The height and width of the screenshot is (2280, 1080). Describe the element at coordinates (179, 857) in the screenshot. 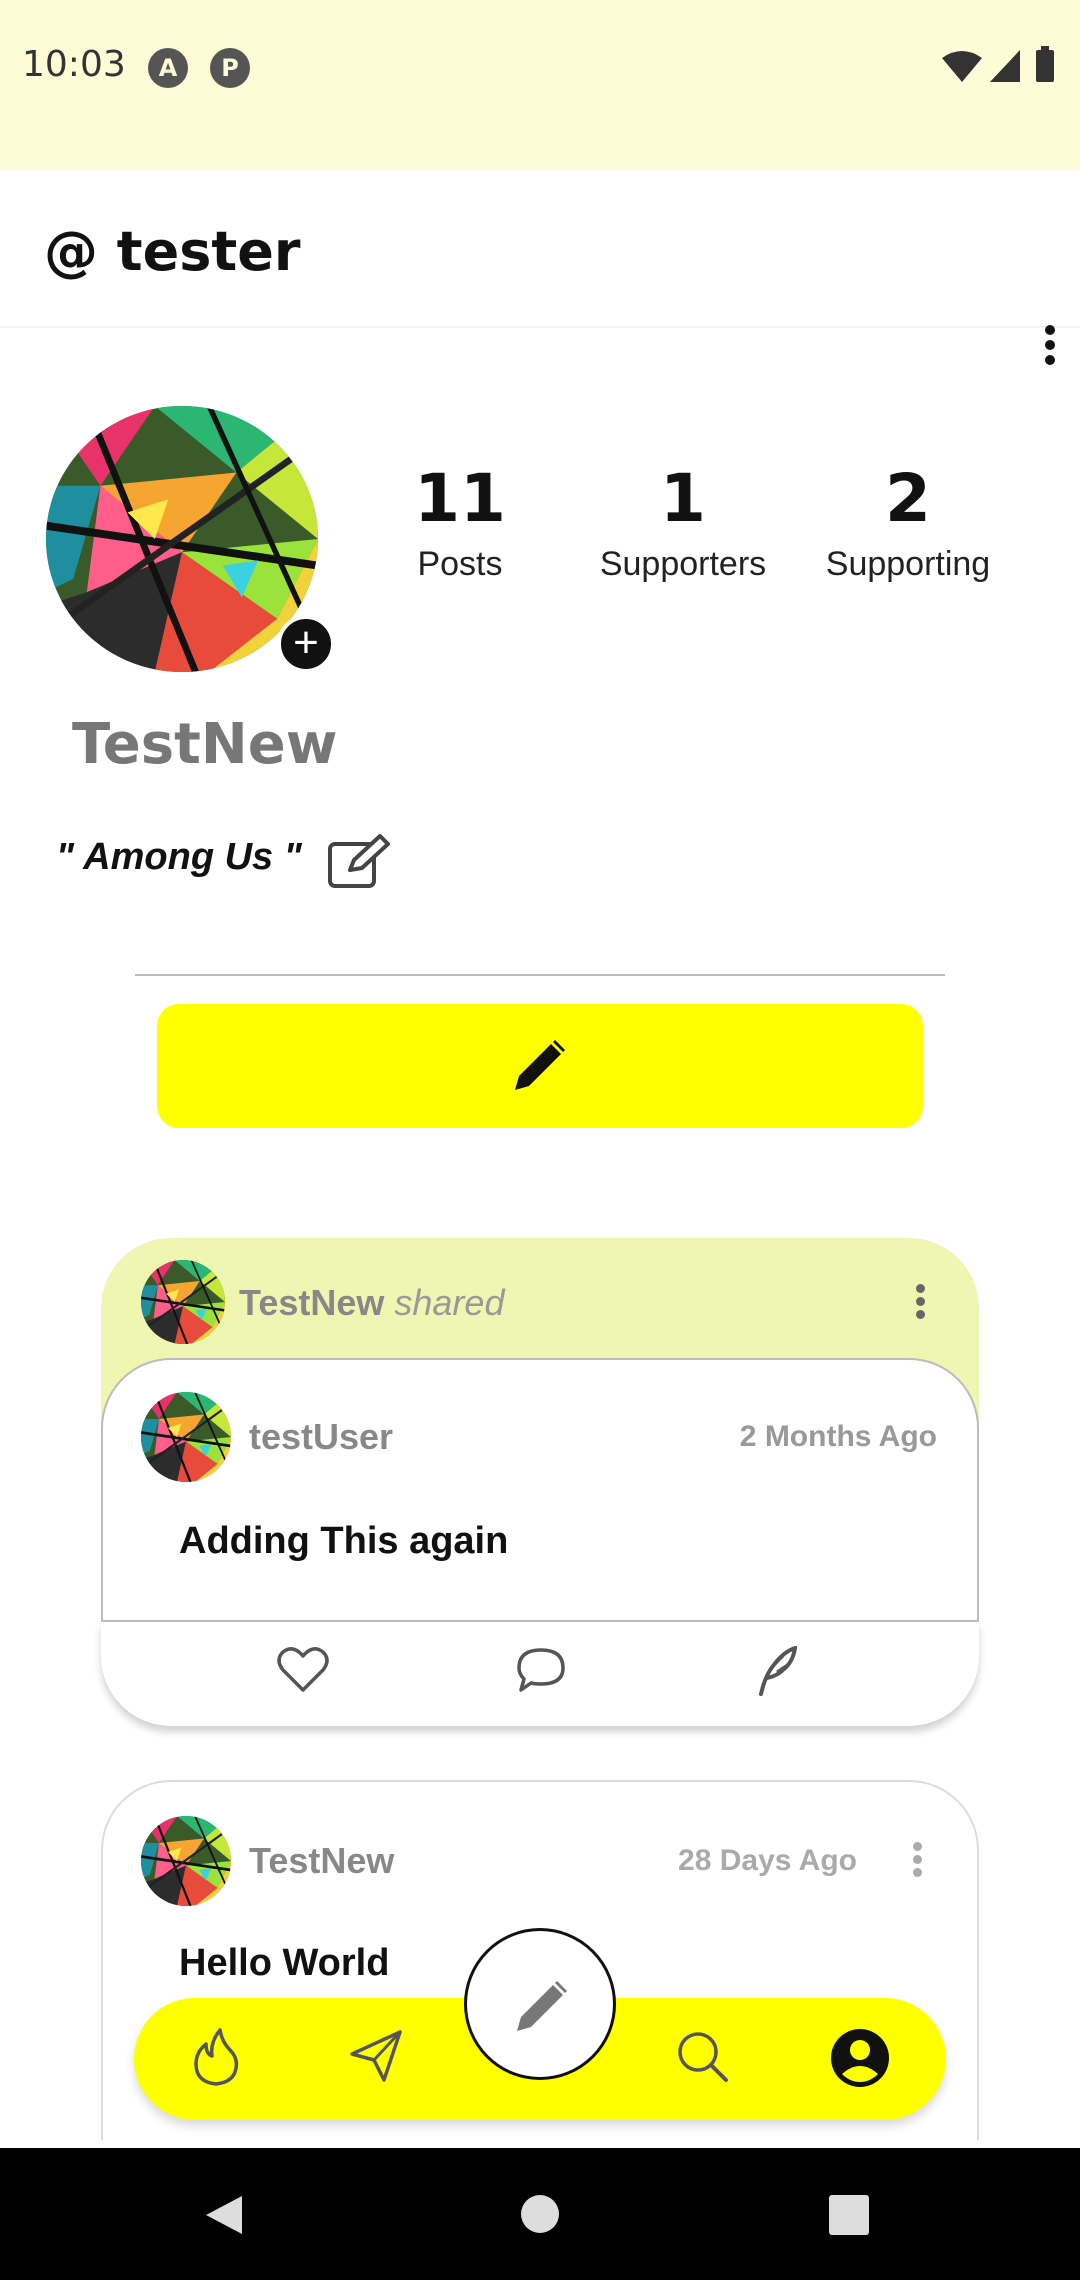

I see `bio-text: " Among Us "` at that location.